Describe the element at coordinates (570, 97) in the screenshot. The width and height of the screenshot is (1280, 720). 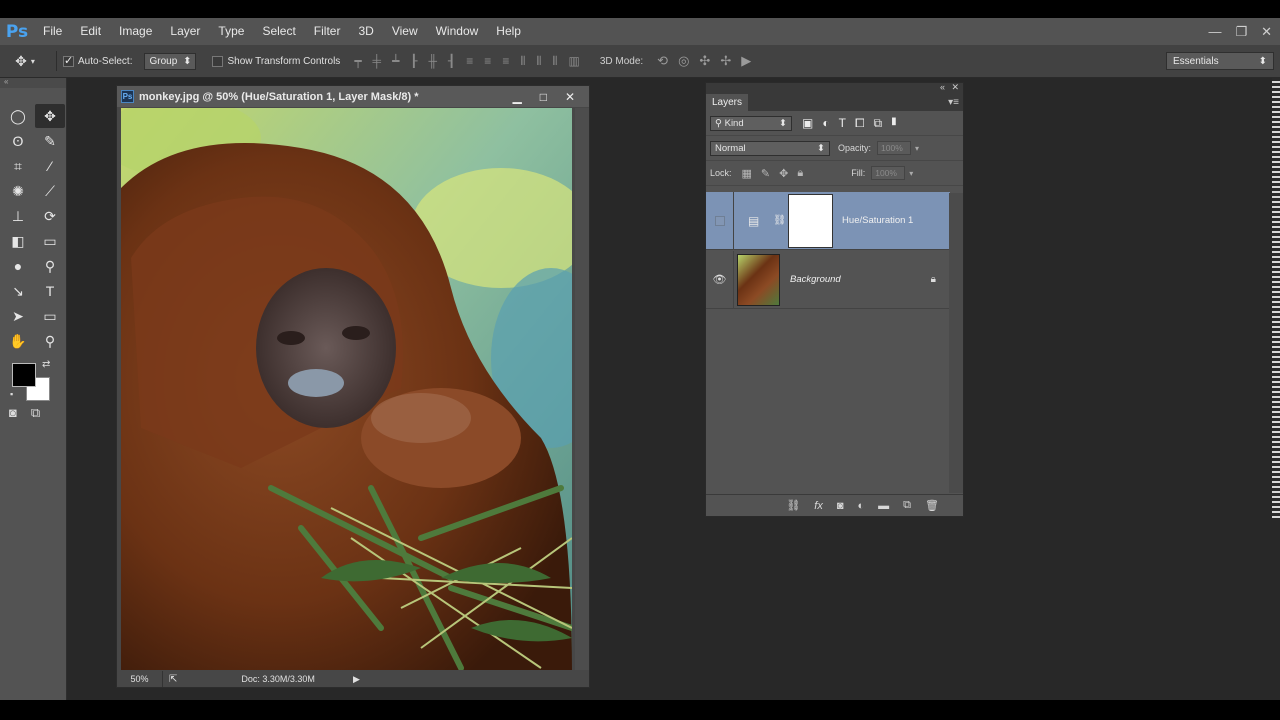
I see `close-document-icon: ✕` at that location.